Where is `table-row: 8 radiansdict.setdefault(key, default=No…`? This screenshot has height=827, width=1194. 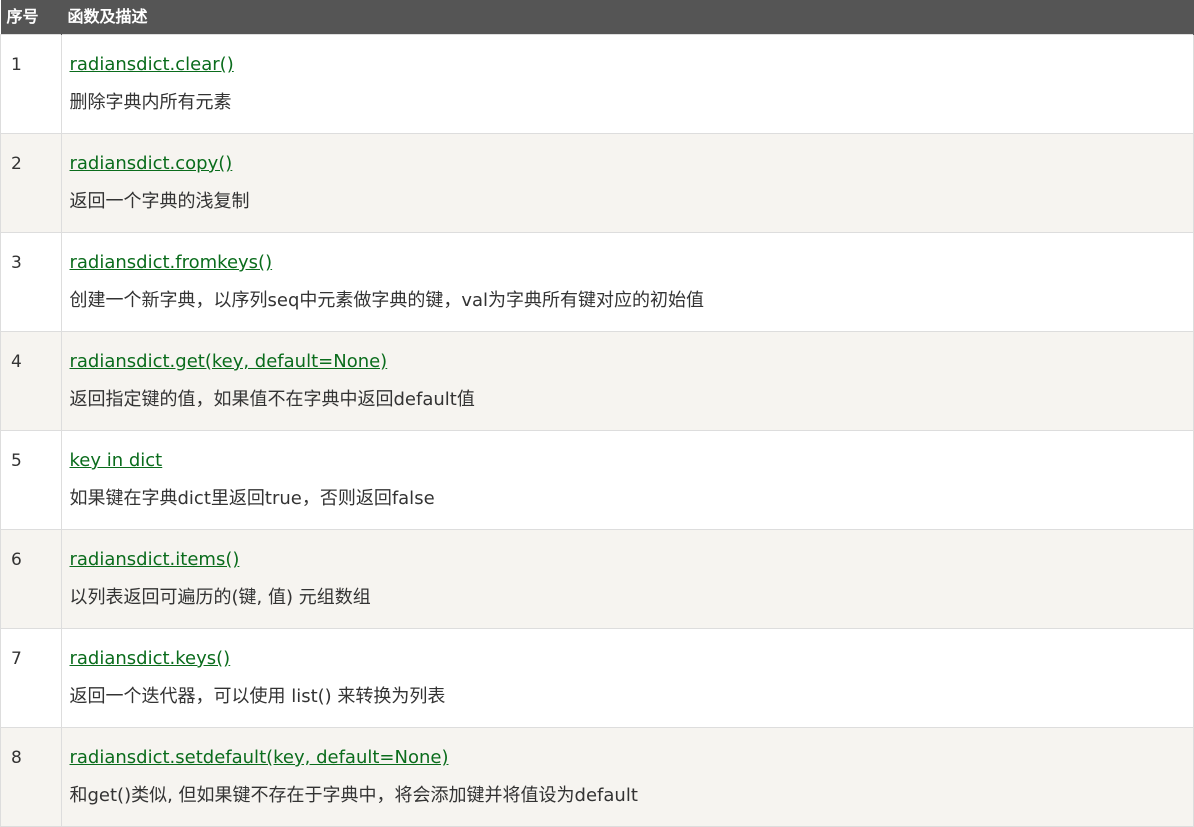 table-row: 8 radiansdict.setdefault(key, default=No… is located at coordinates (597, 777).